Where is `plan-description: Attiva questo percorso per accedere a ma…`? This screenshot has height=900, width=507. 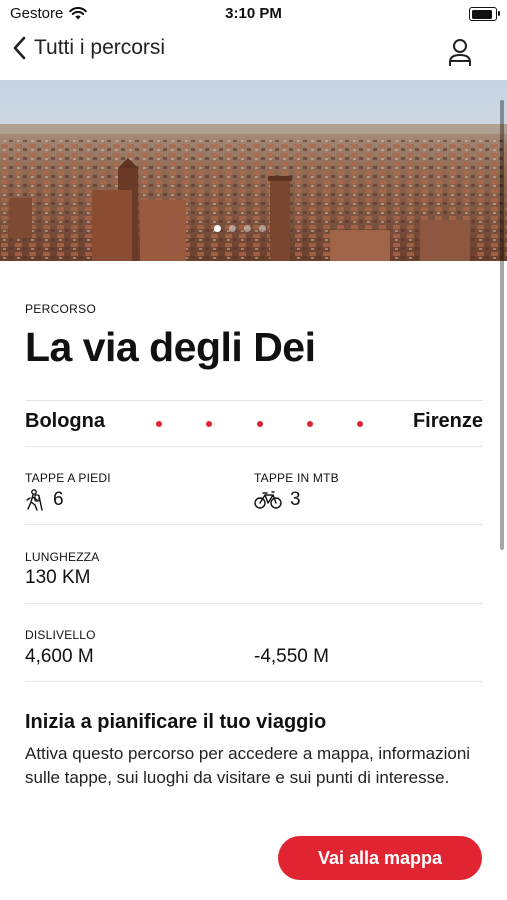
plan-description: Attiva questo percorso per accedere a ma… is located at coordinates (248, 765).